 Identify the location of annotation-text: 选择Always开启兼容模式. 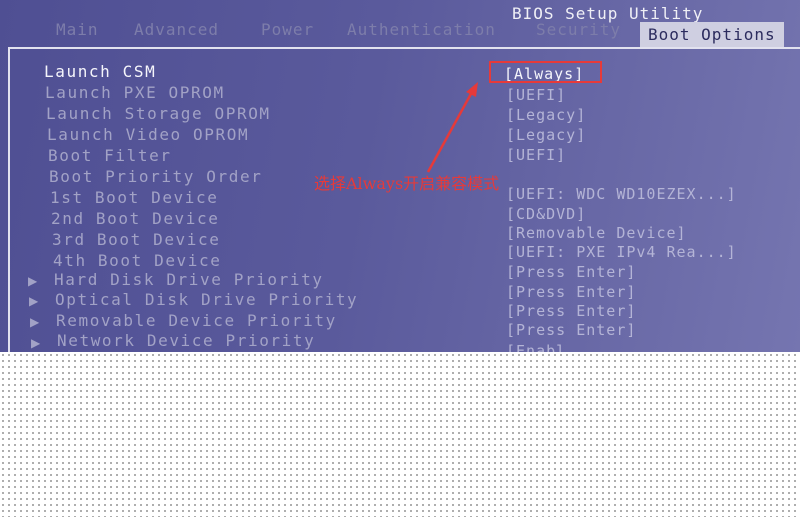
(407, 183).